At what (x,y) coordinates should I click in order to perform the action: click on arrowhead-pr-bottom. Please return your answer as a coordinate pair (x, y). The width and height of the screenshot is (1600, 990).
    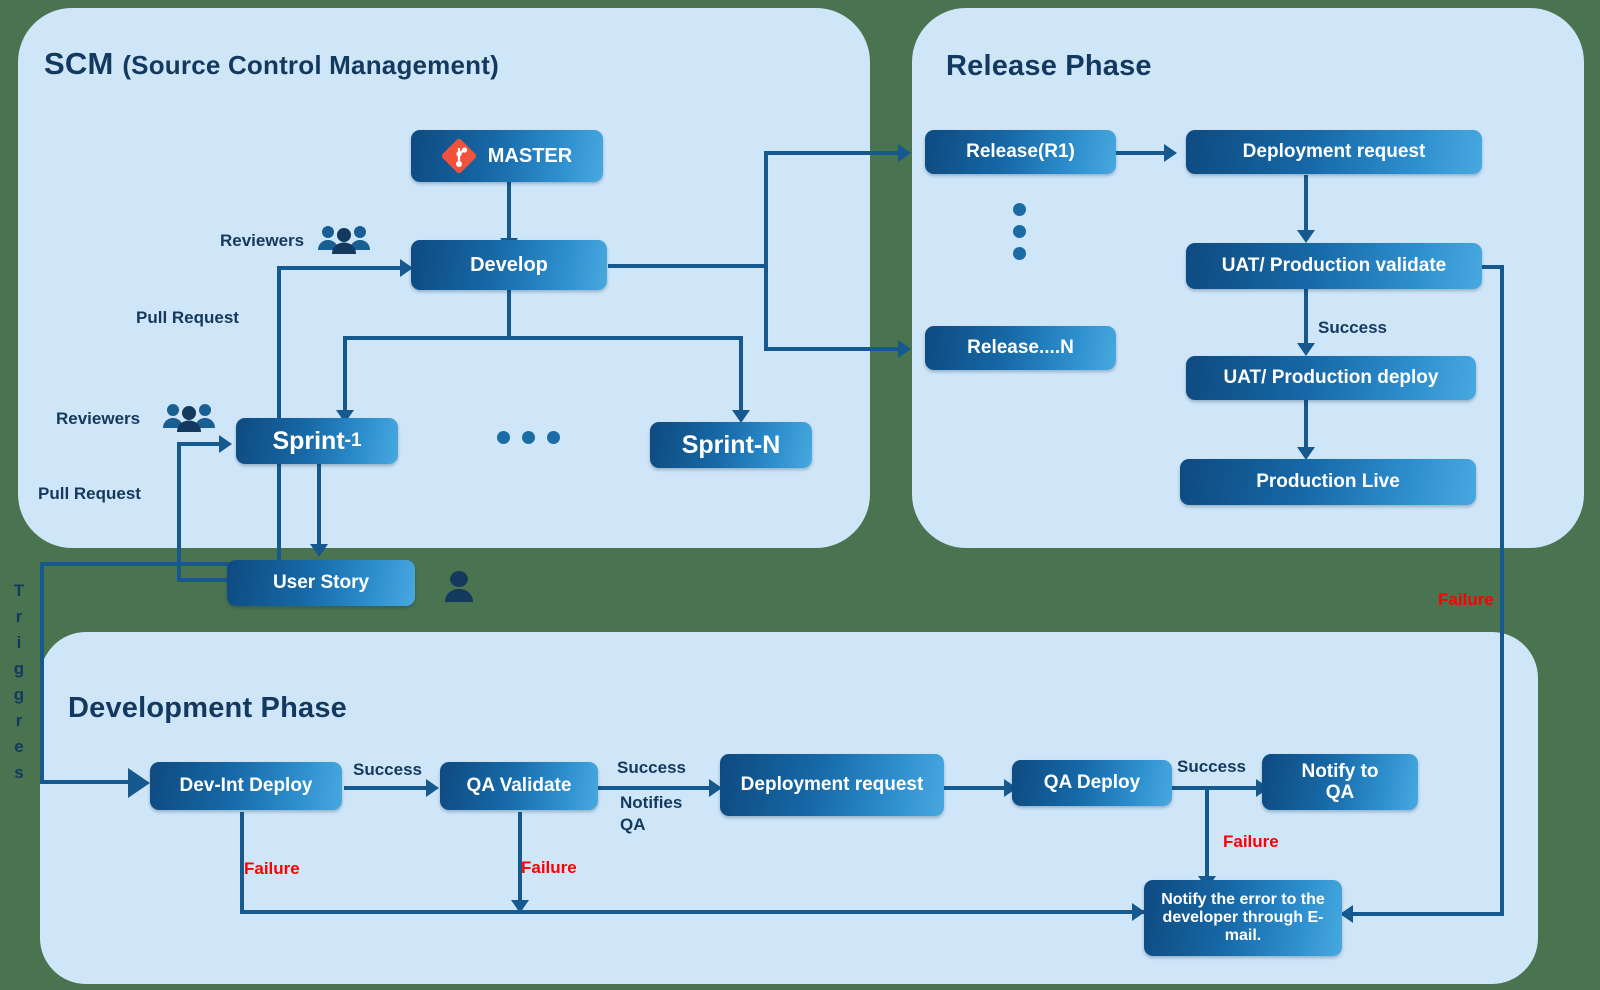
    Looking at the image, I should click on (225, 444).